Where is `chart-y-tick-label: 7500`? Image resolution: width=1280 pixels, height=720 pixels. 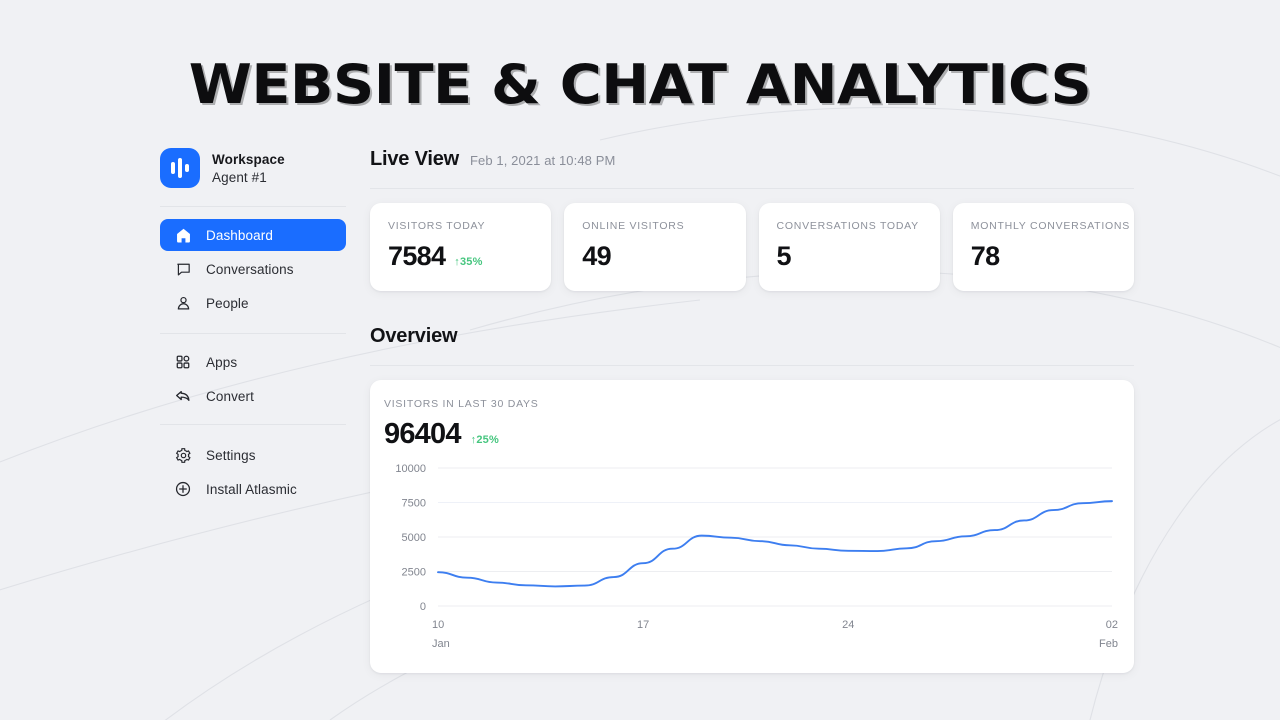 chart-y-tick-label: 7500 is located at coordinates (414, 504).